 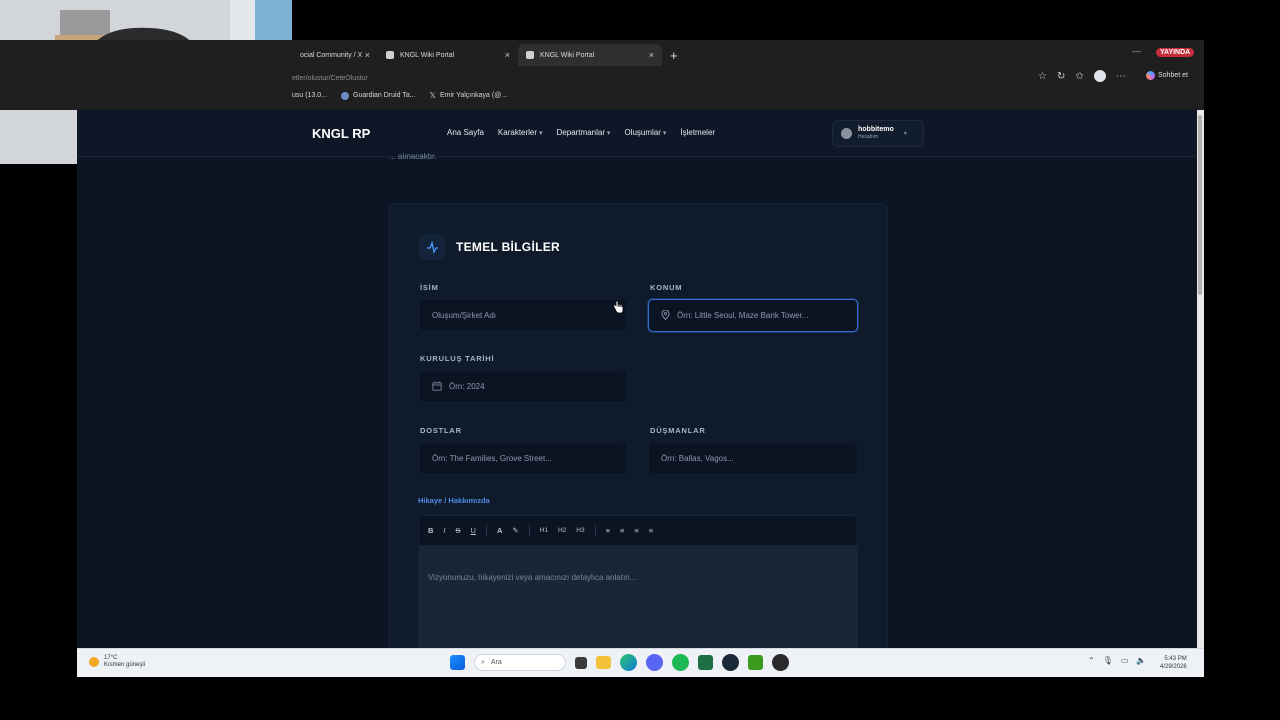 What do you see at coordinates (1141, 660) in the screenshot?
I see `volume-icon: 🔈` at bounding box center [1141, 660].